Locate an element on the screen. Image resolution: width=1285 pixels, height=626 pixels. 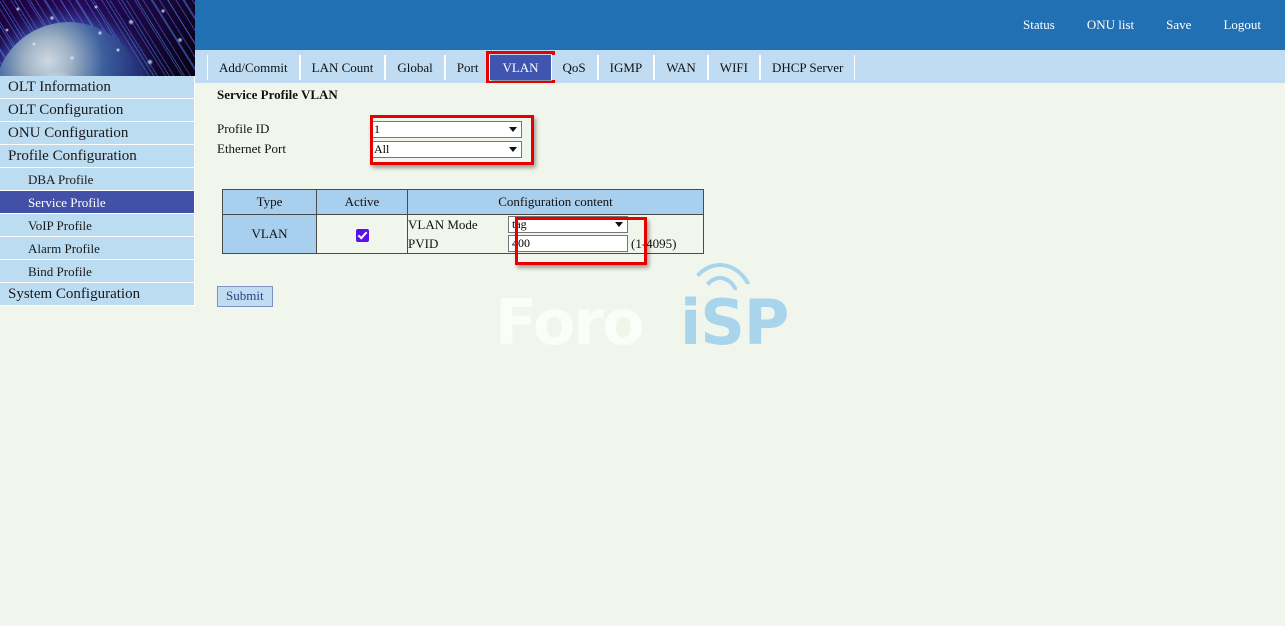
sidebar-item-label: OLT Configuration is located at coordinates (66, 110).